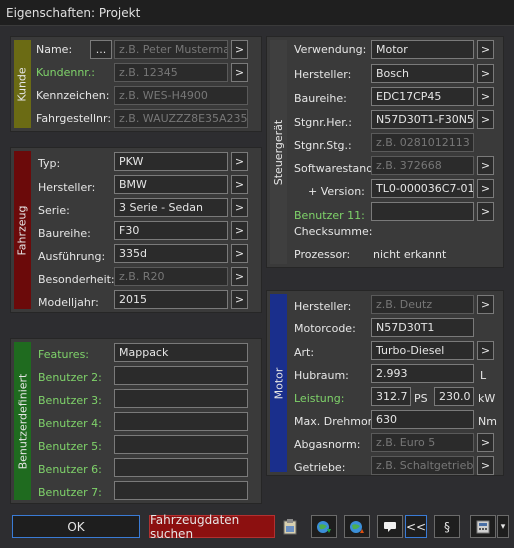  I want to click on verwendung-arrow-button: >, so click(485, 49).